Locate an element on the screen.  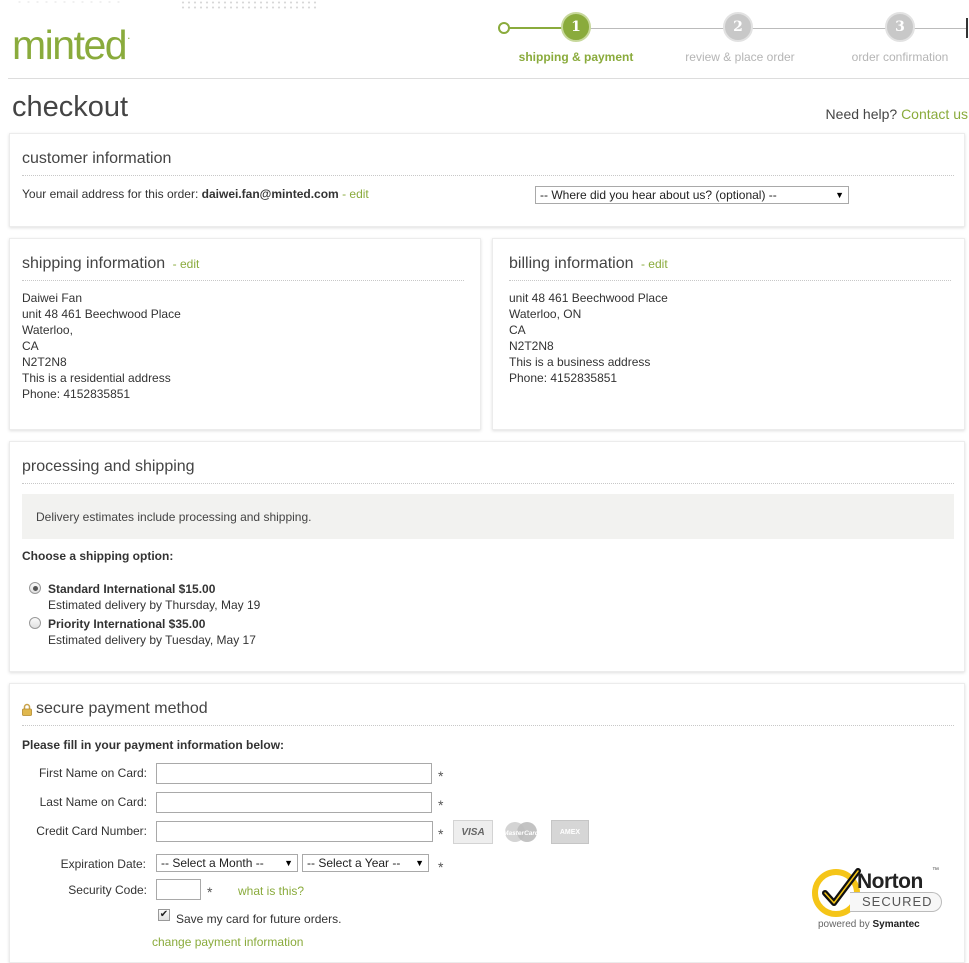
what-is-this-link: what is this? is located at coordinates (271, 891).